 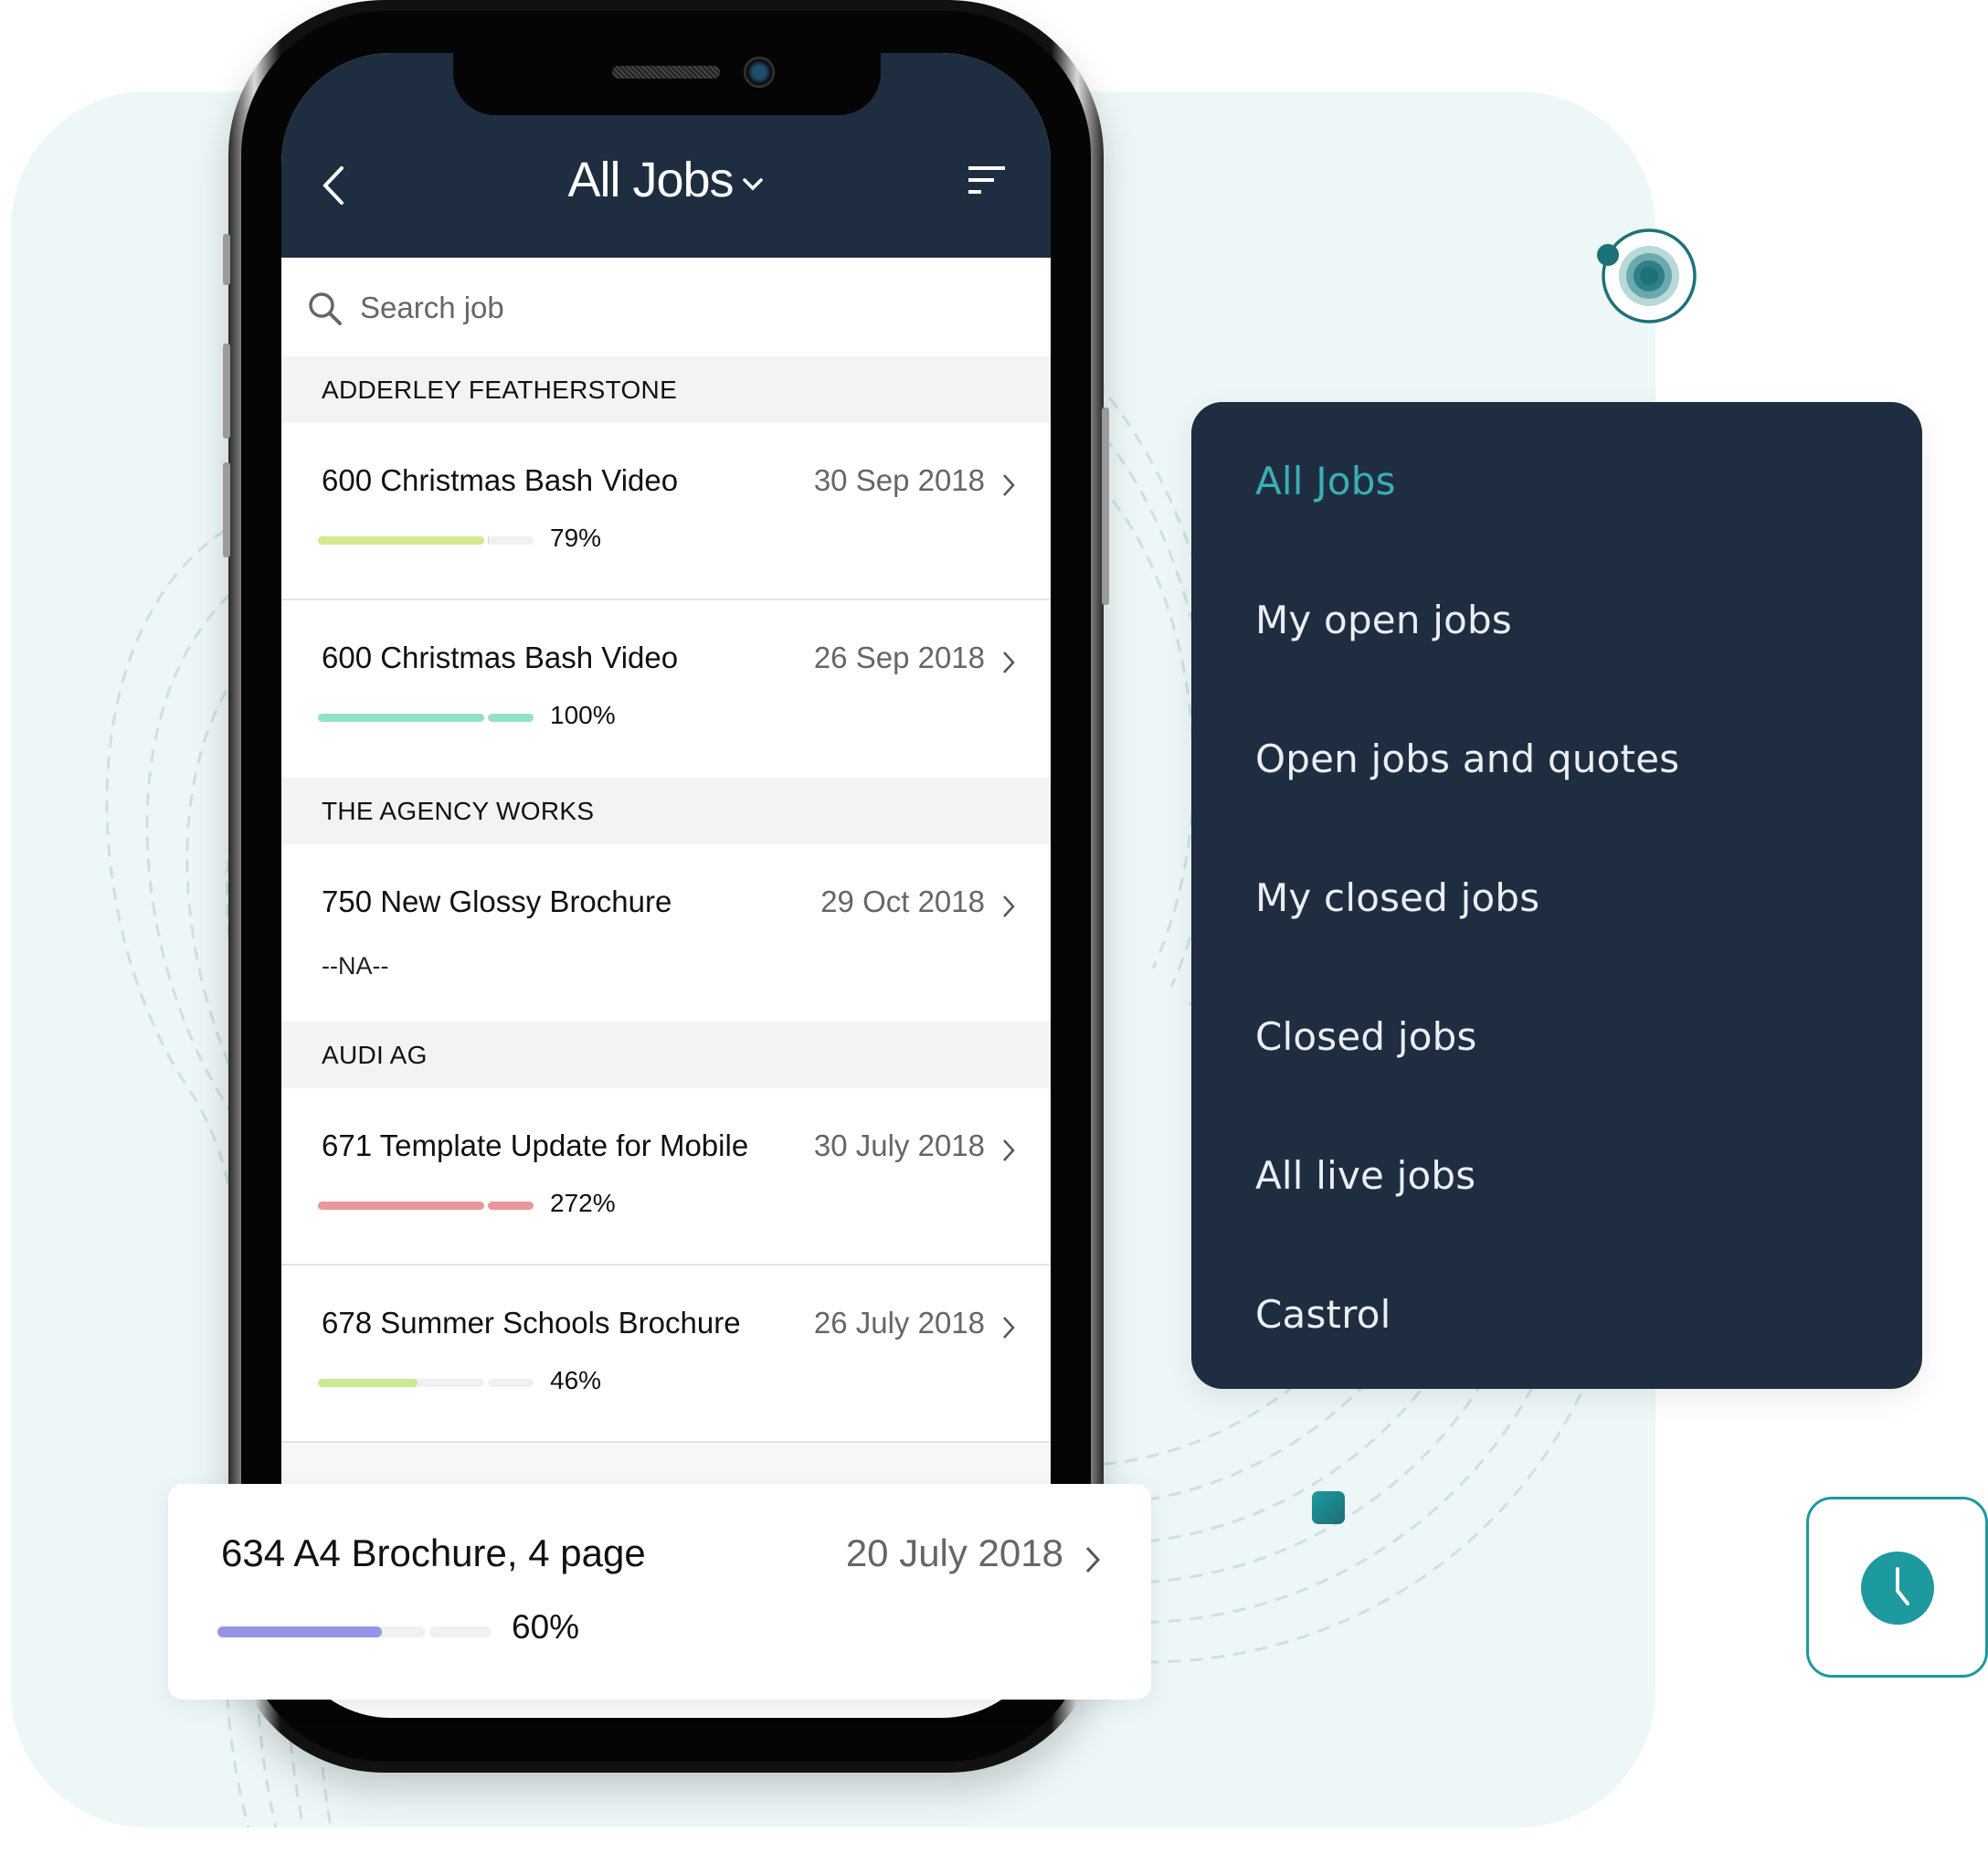 I want to click on job-date: 20 July 2018, so click(x=954, y=1552).